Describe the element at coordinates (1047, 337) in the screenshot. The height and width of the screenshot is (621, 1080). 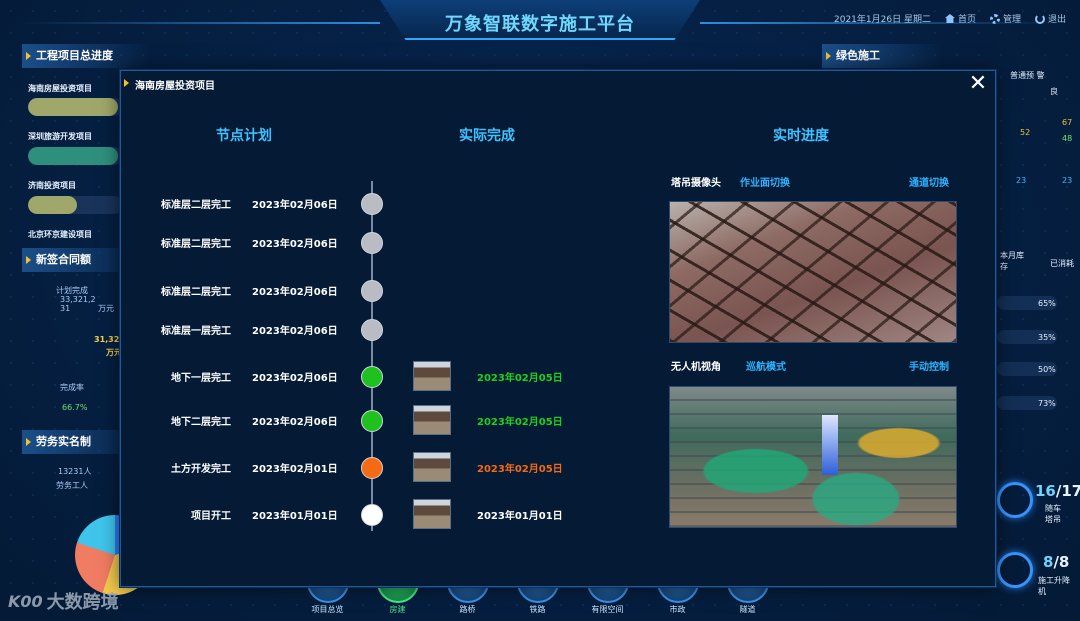
I see `percent-2: 35%` at that location.